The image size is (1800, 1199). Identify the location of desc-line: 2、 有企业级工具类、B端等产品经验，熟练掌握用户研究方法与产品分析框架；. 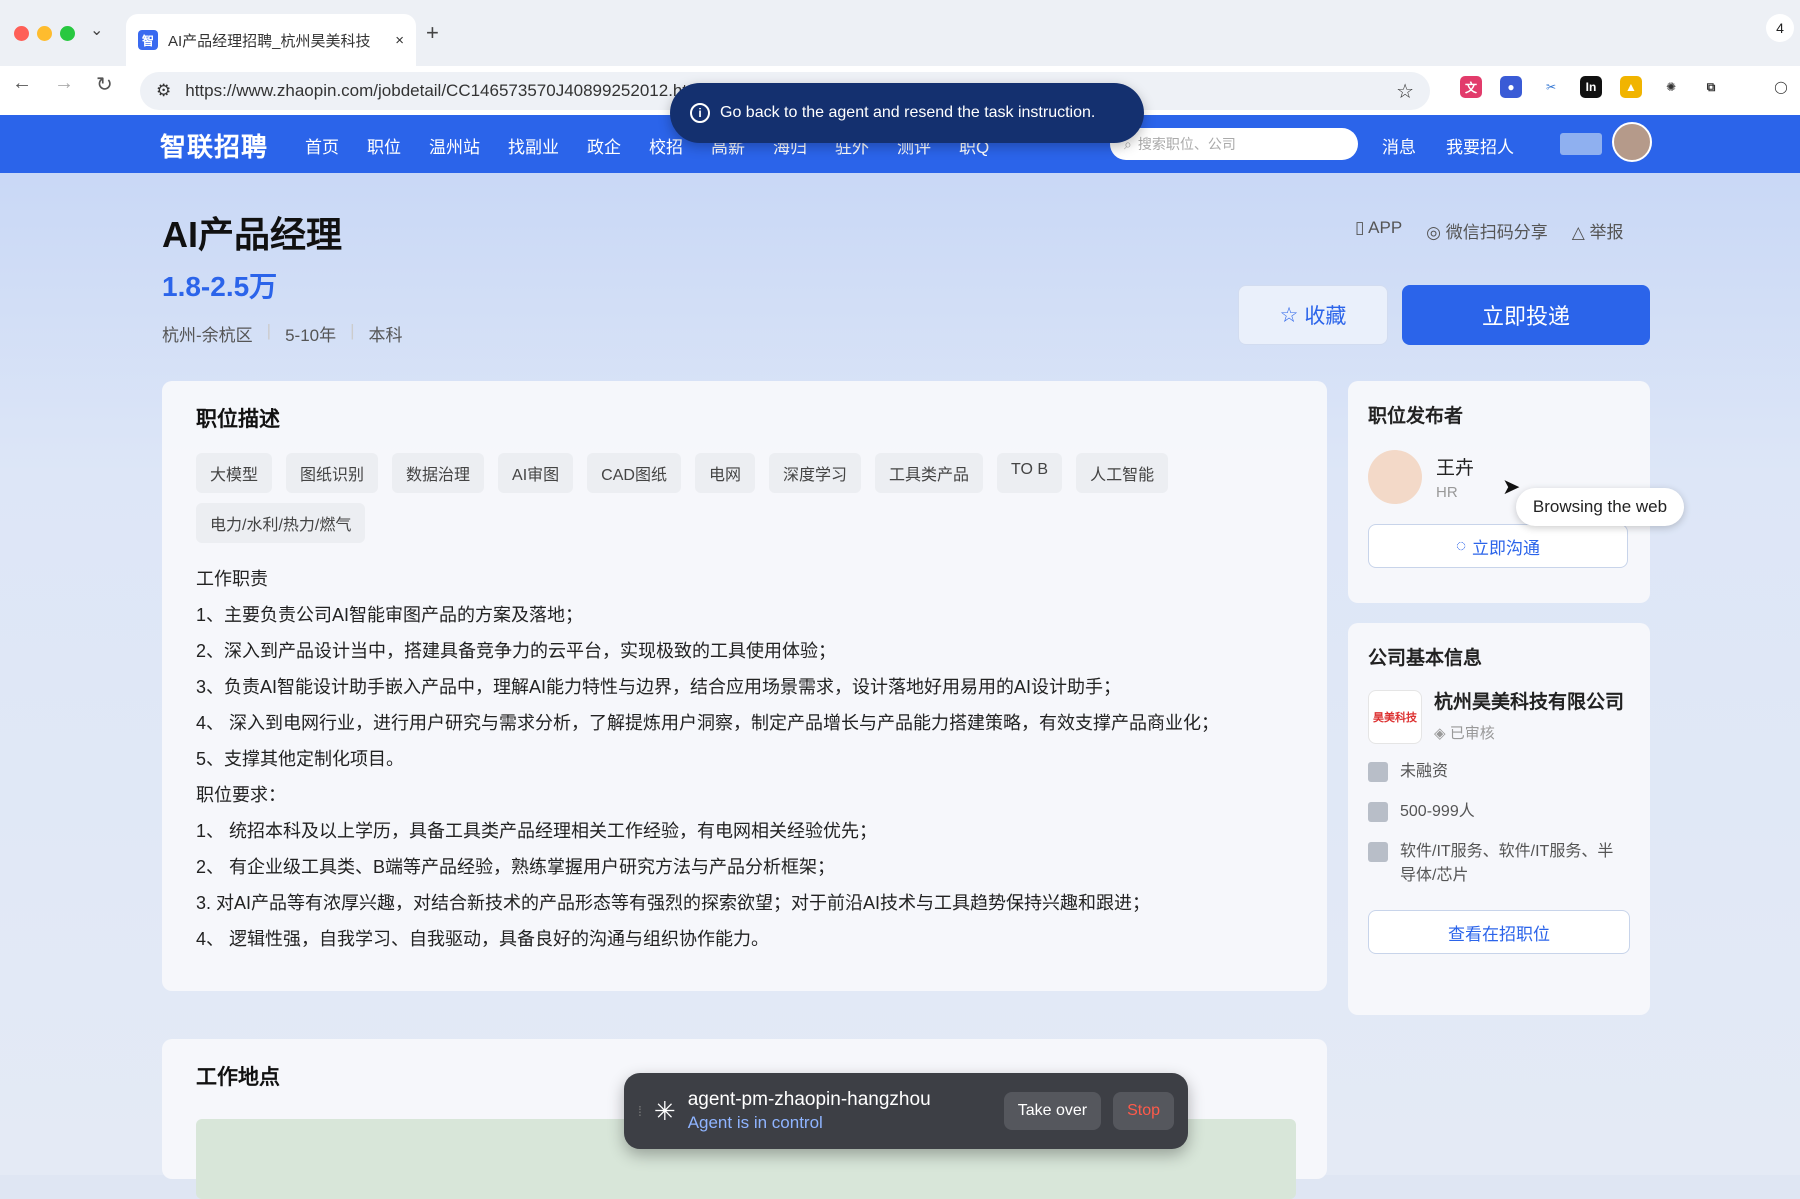
(516, 867).